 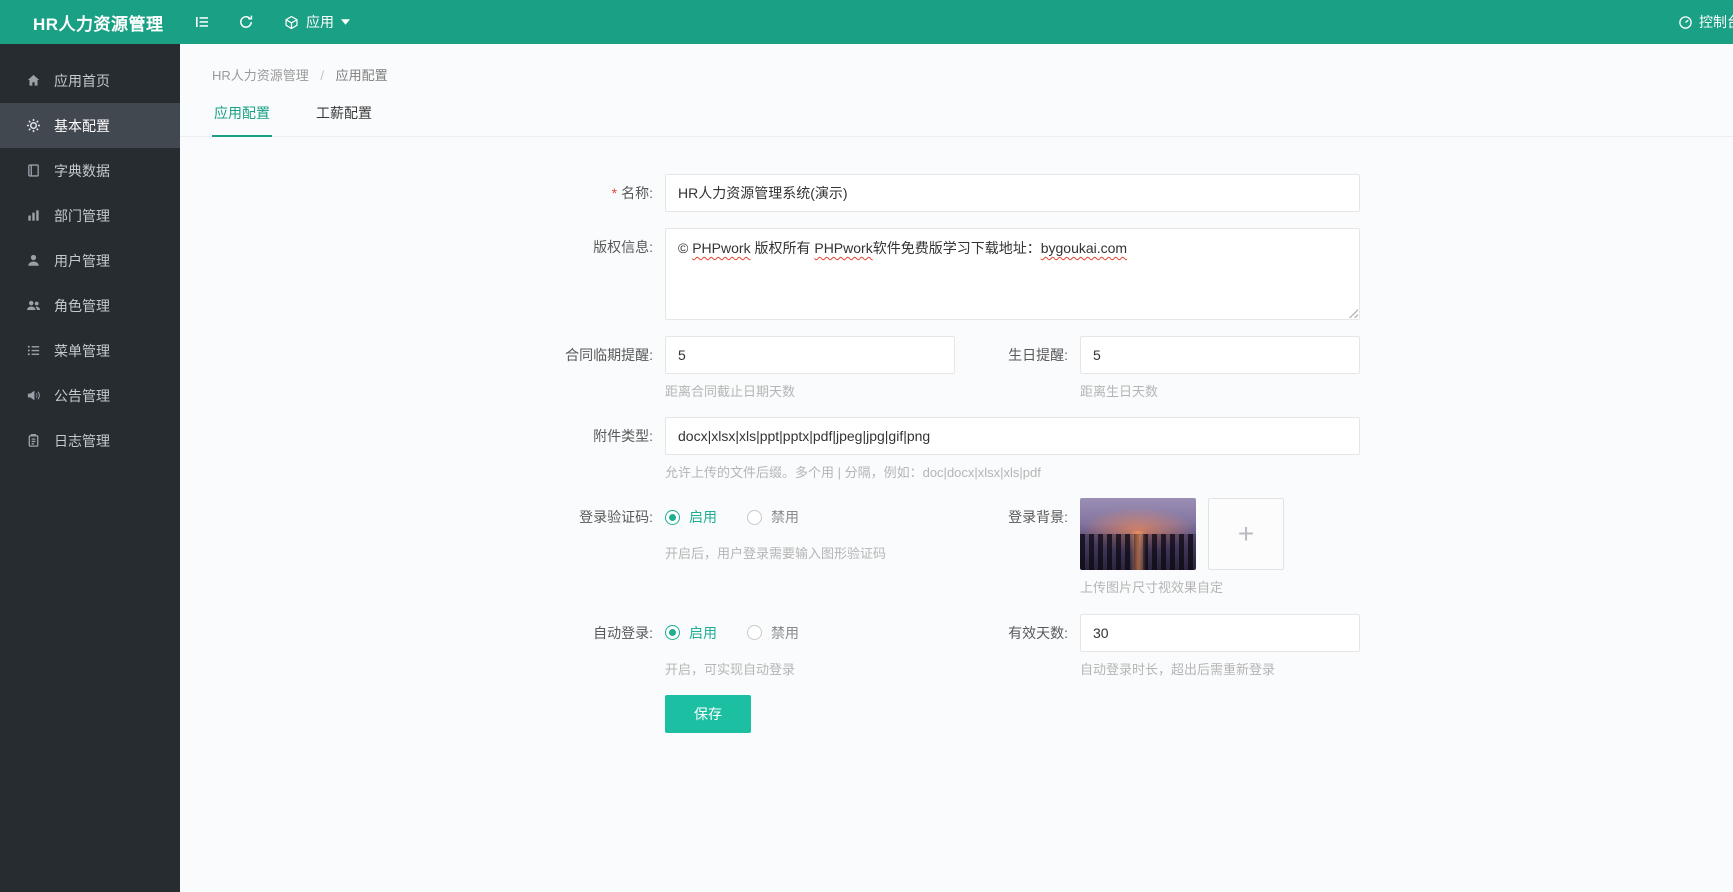 What do you see at coordinates (1220, 632) in the screenshot?
I see `valid-days-input` at bounding box center [1220, 632].